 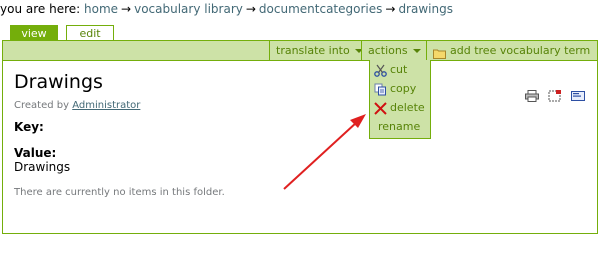 What do you see at coordinates (42, 105) in the screenshot?
I see `created-by-prefix: Created by` at bounding box center [42, 105].